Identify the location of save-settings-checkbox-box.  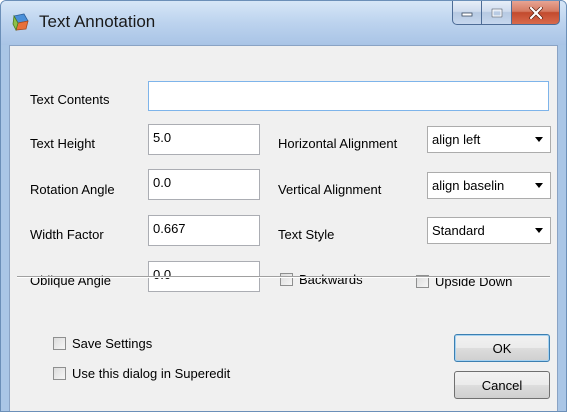
(59, 343).